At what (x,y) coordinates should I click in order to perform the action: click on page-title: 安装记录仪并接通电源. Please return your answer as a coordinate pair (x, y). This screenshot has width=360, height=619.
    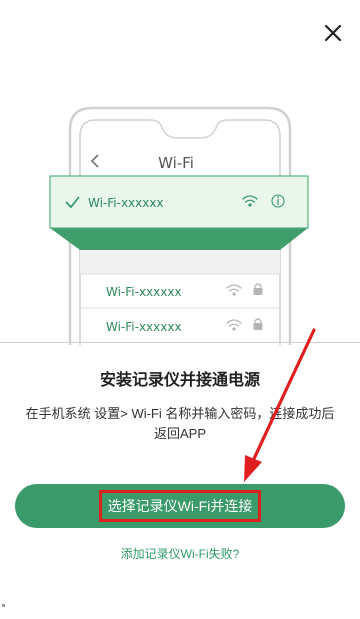
    Looking at the image, I should click on (179, 380).